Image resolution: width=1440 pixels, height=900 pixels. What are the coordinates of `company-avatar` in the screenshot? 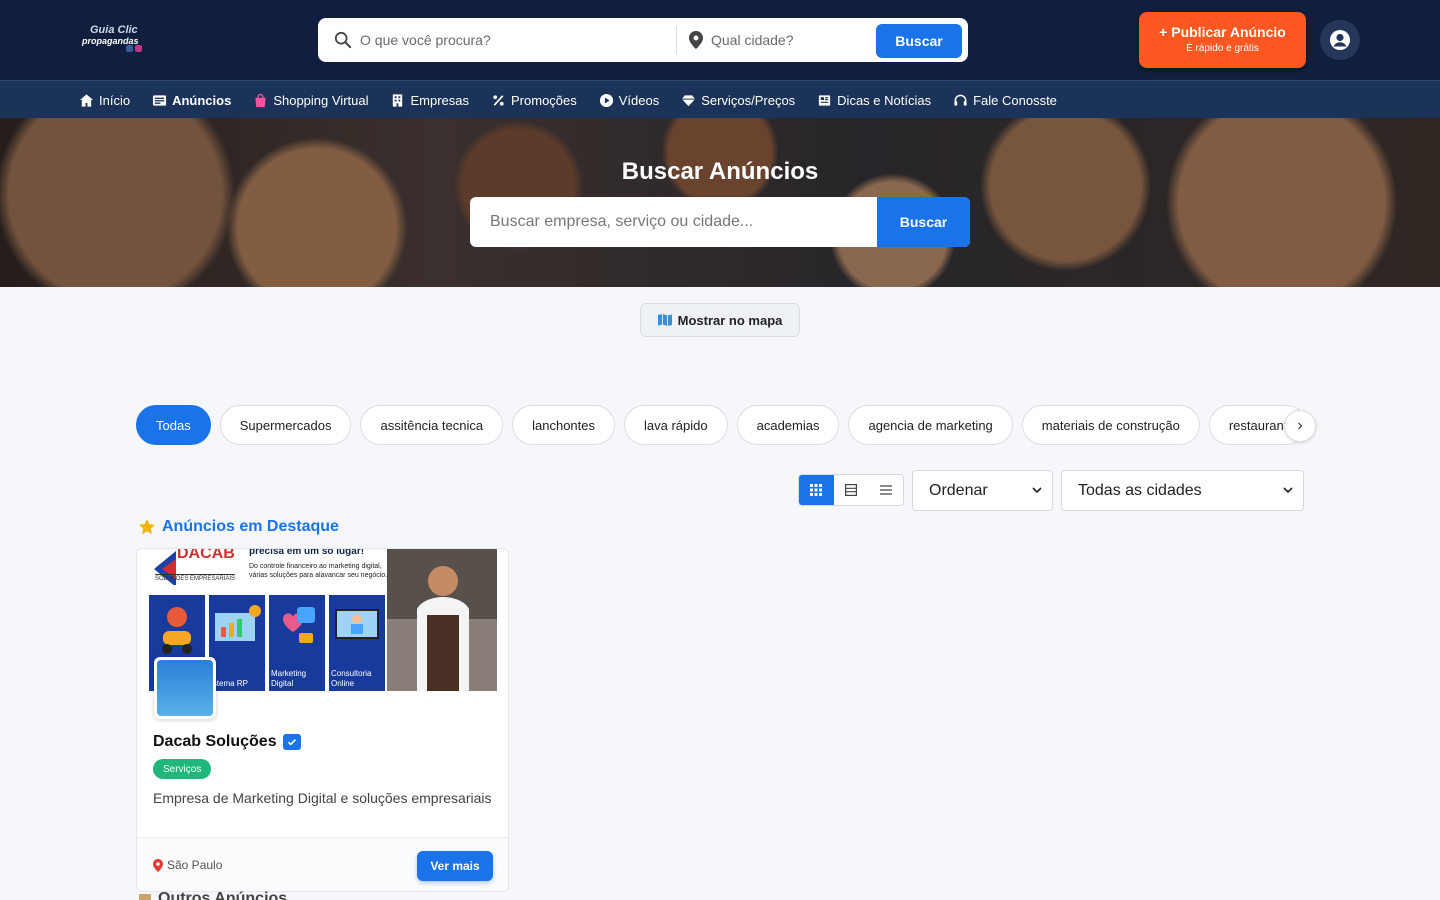 It's located at (185, 688).